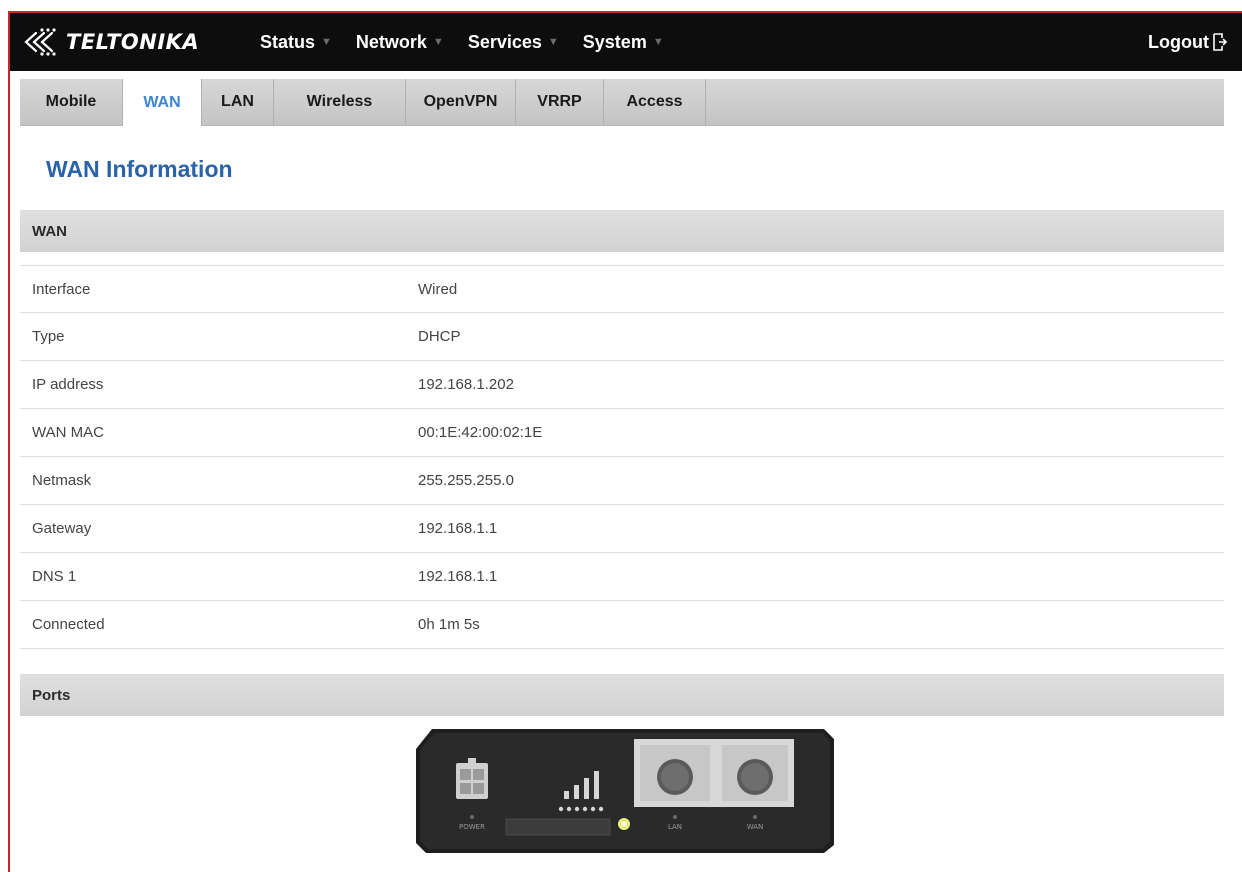 The image size is (1242, 872). Describe the element at coordinates (71, 102) in the screenshot. I see `tab-mobile: Mobile` at that location.